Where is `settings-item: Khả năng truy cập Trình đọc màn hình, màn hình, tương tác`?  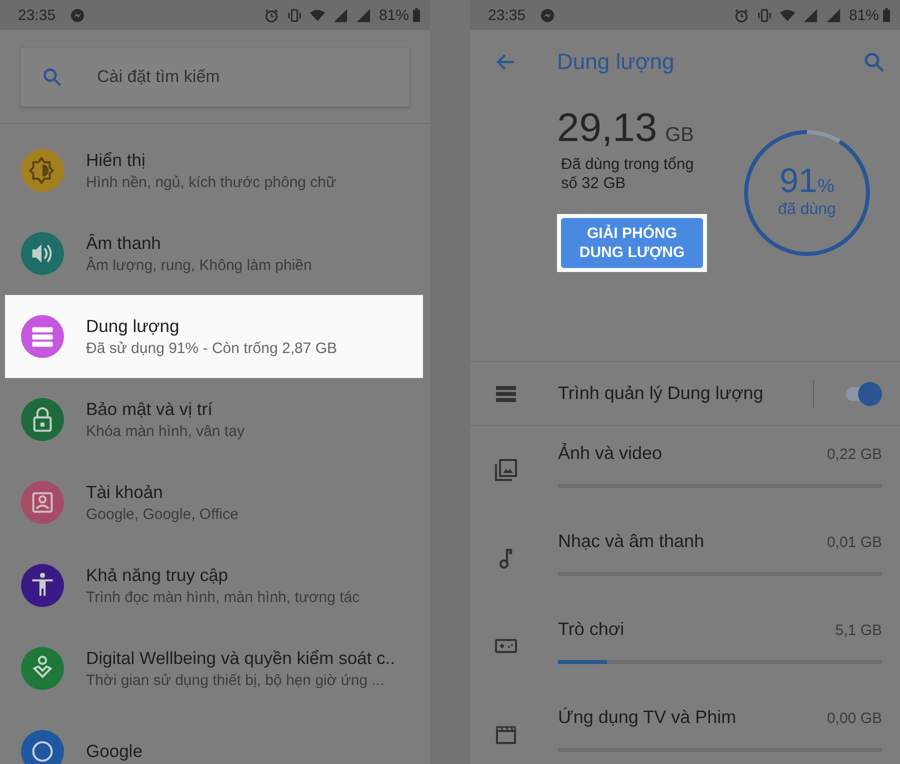 settings-item: Khả năng truy cập Trình đọc màn hình, màn hình, tương tác is located at coordinates (214, 585).